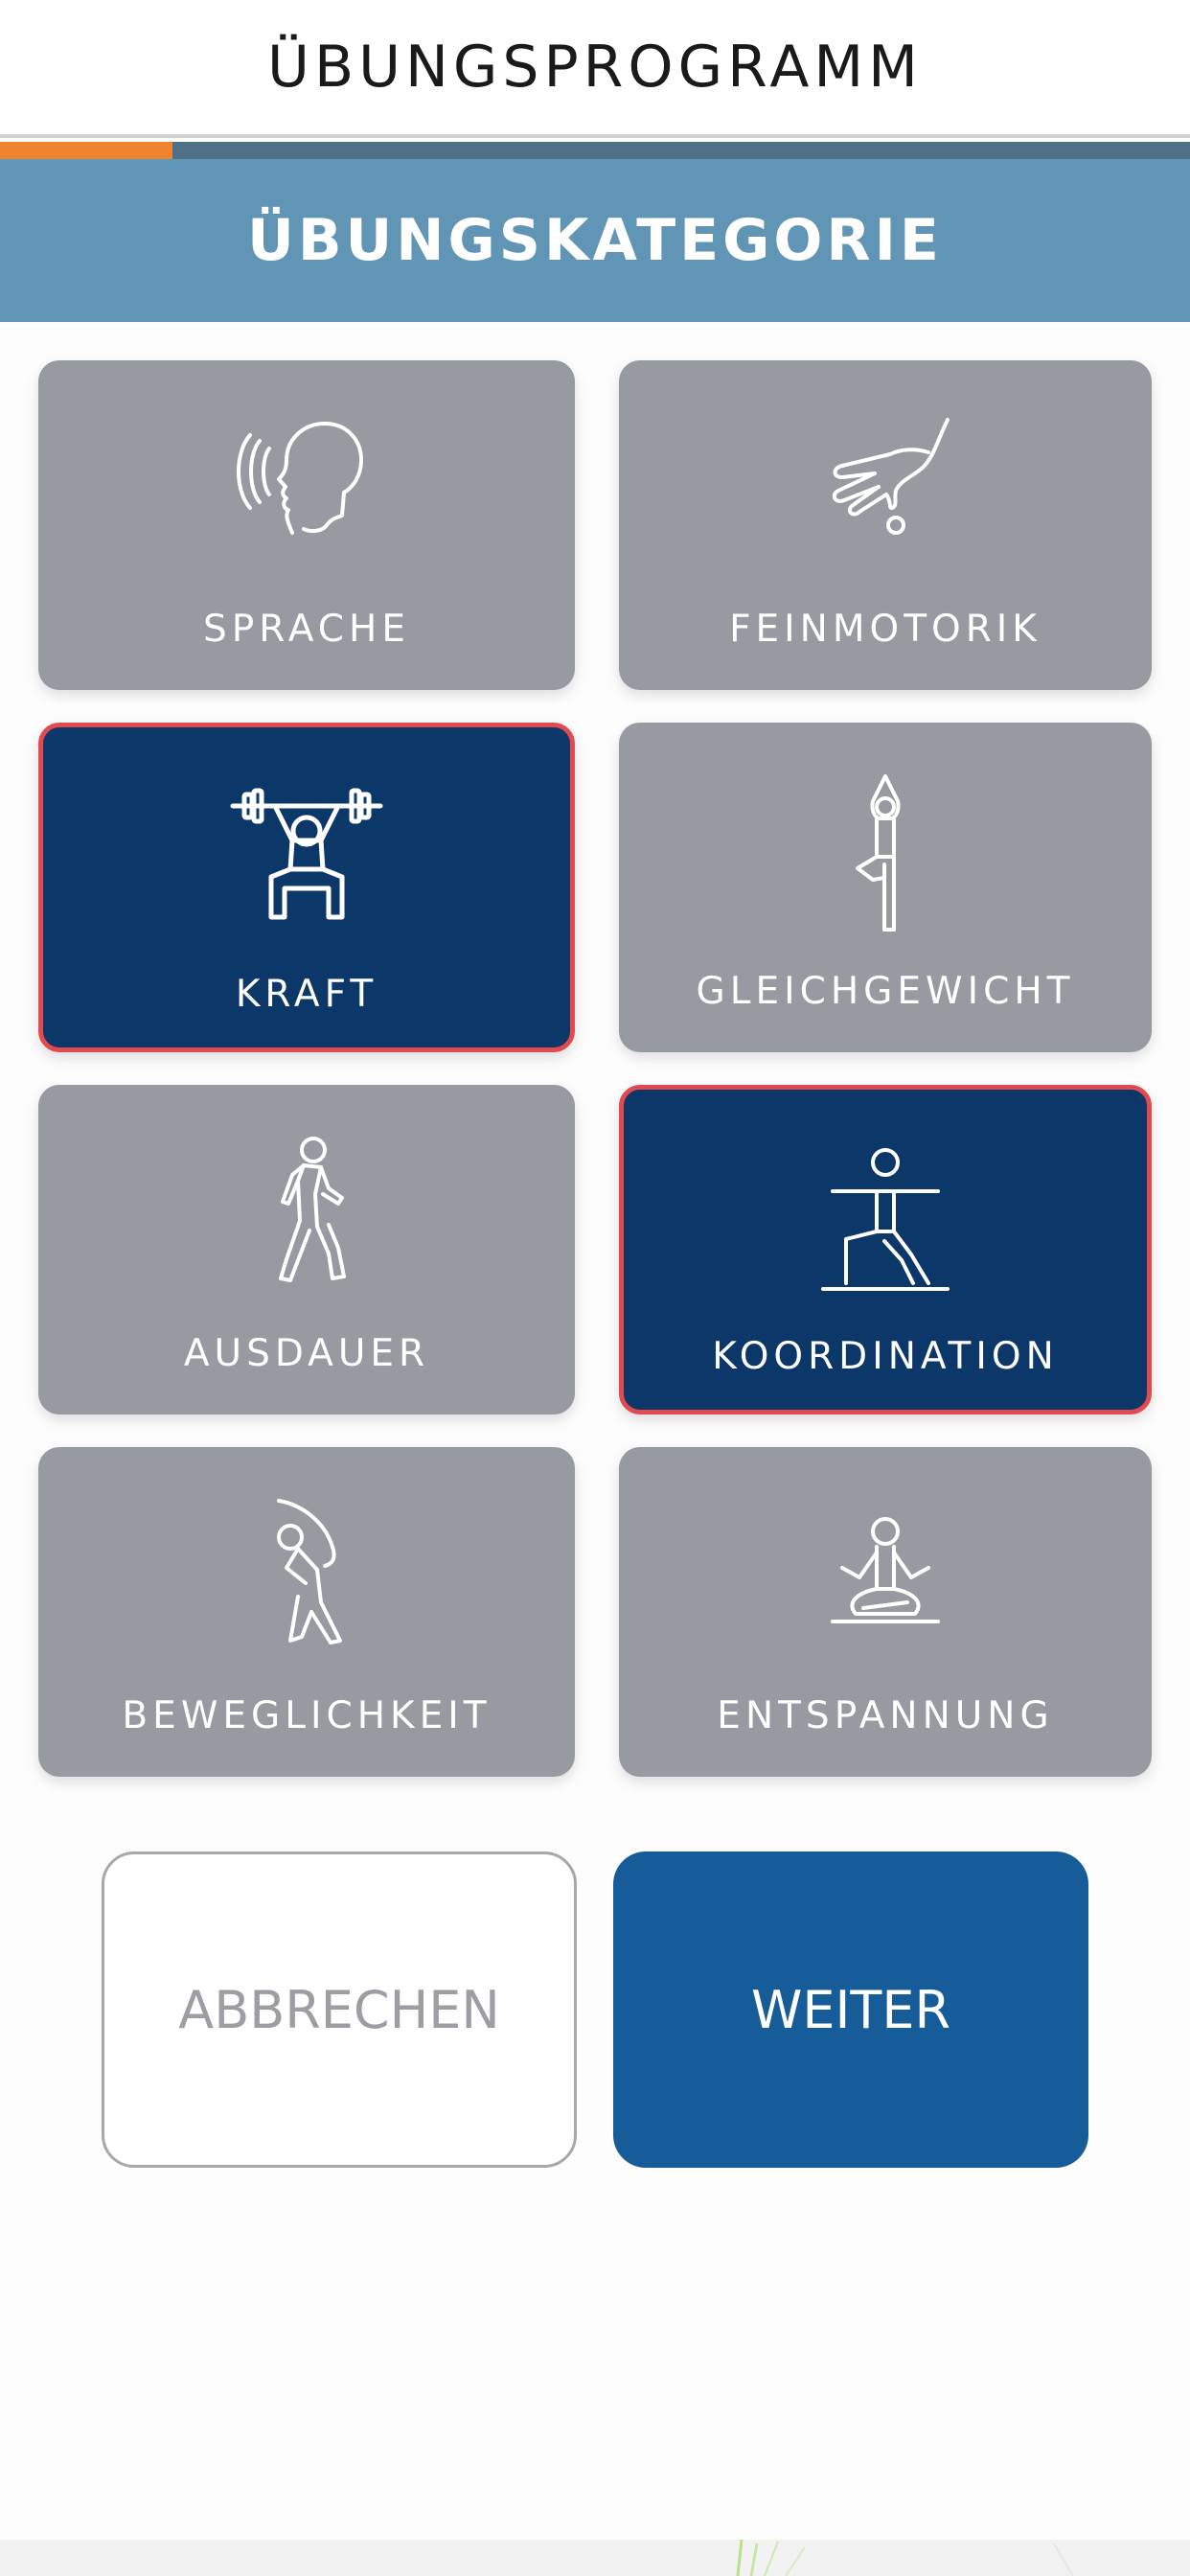 Image resolution: width=1190 pixels, height=2576 pixels. What do you see at coordinates (307, 1715) in the screenshot?
I see `category-label: BEWEGLICHKEIT` at bounding box center [307, 1715].